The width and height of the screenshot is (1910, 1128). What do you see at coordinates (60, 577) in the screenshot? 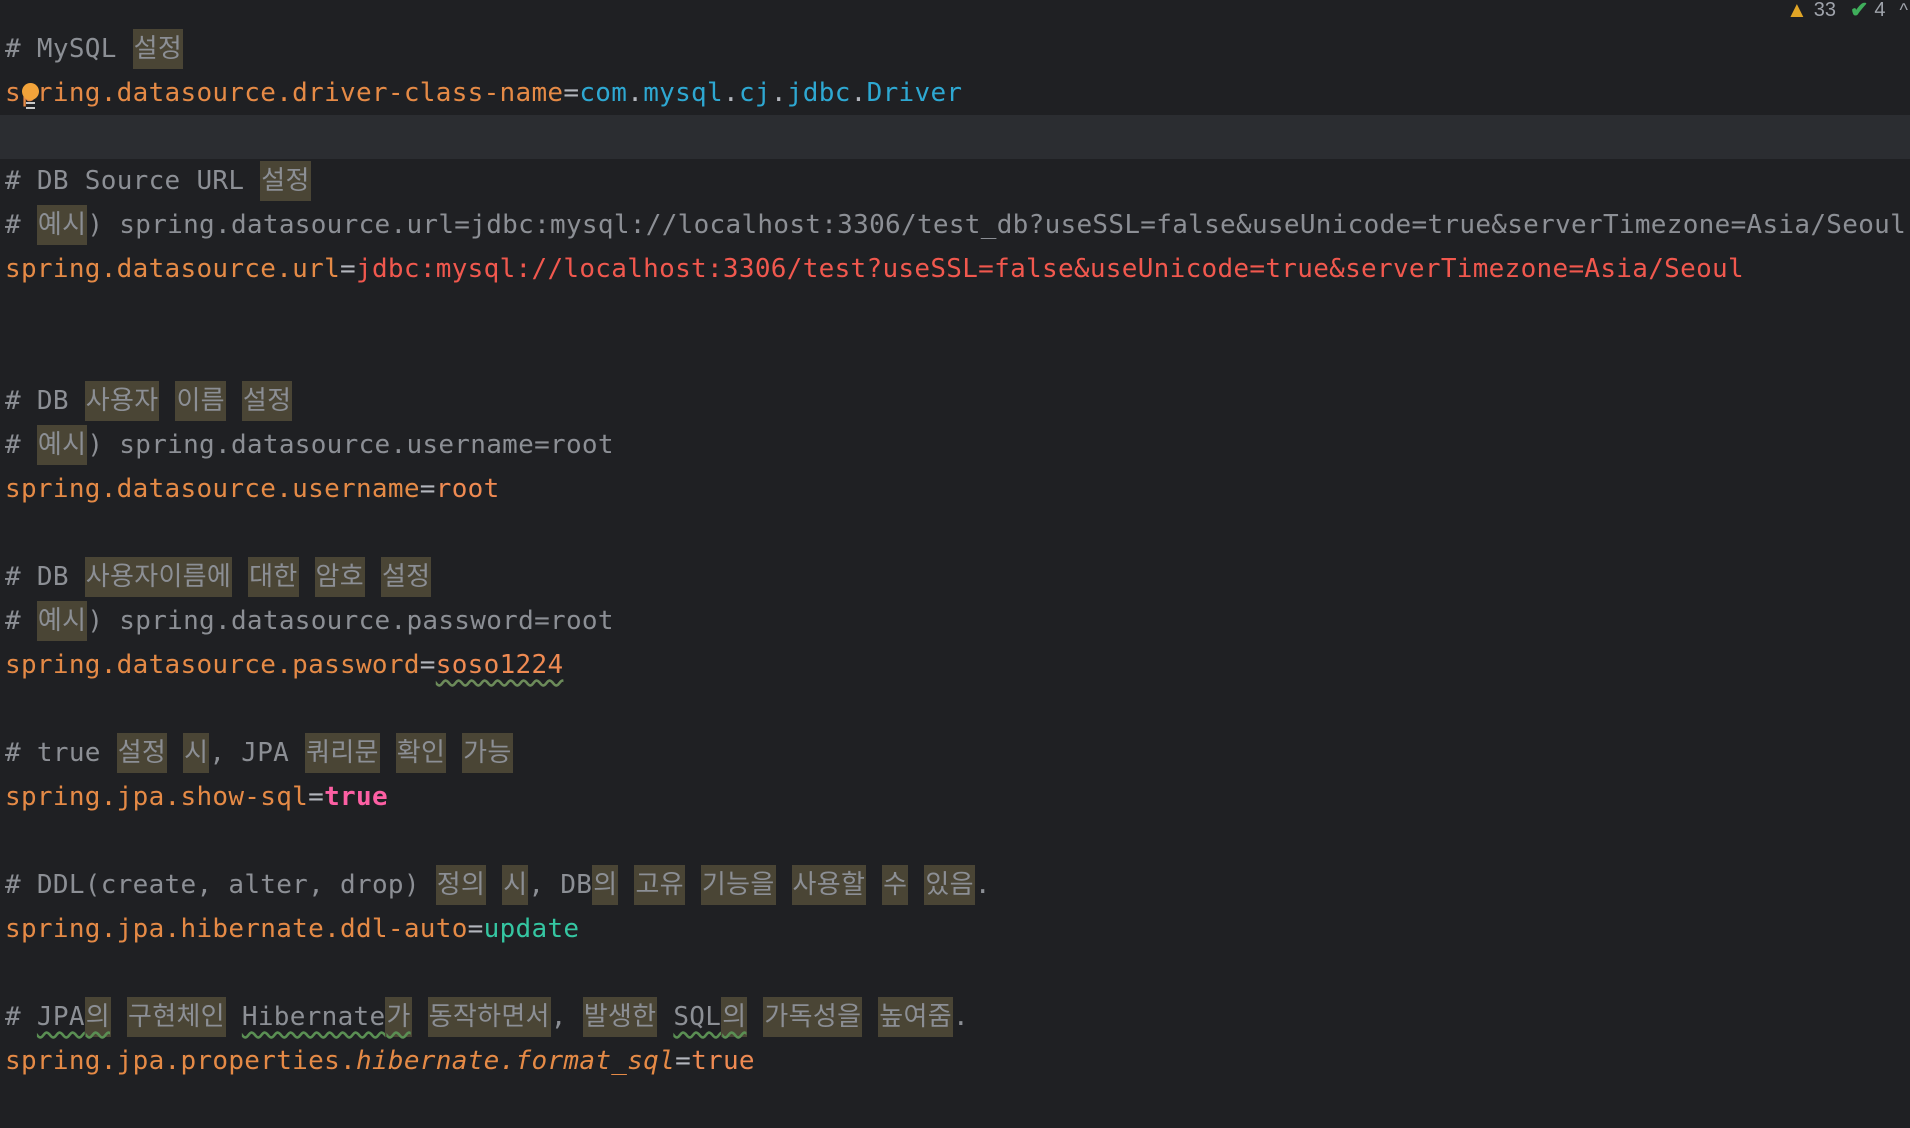
I see `comment-text: DB` at bounding box center [60, 577].